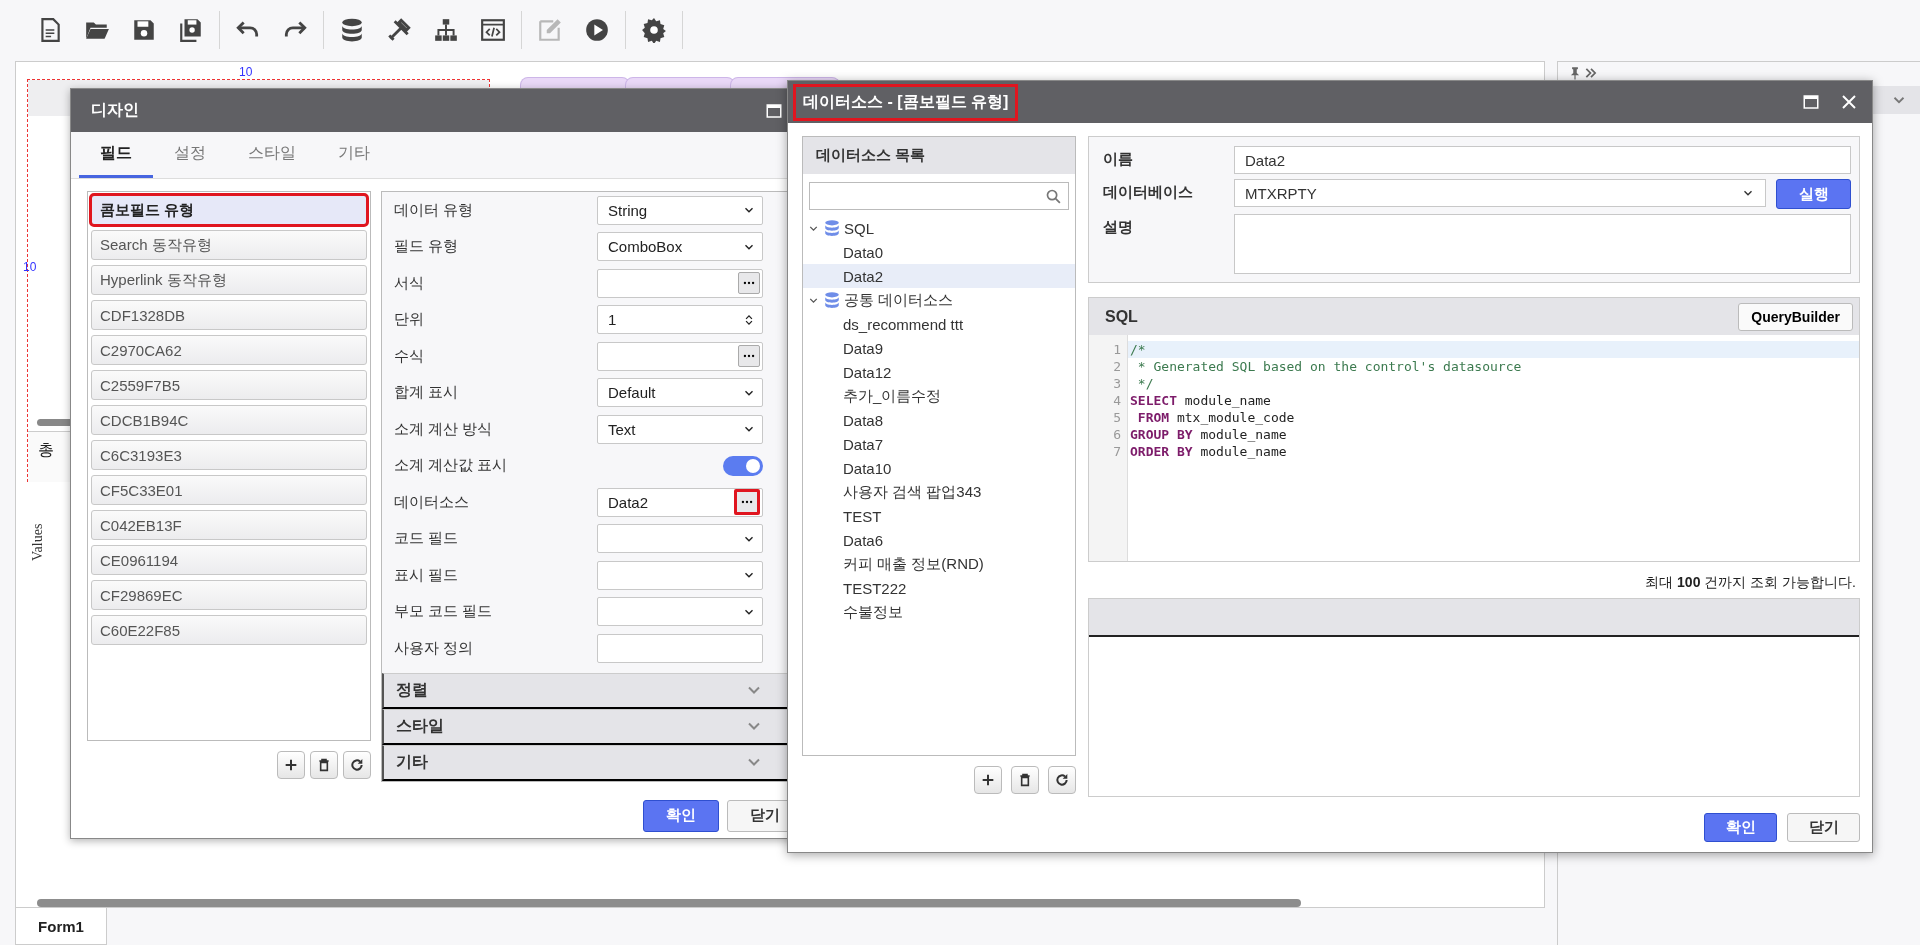 The height and width of the screenshot is (945, 1920). Describe the element at coordinates (939, 252) in the screenshot. I see `tree-item: Data0` at that location.